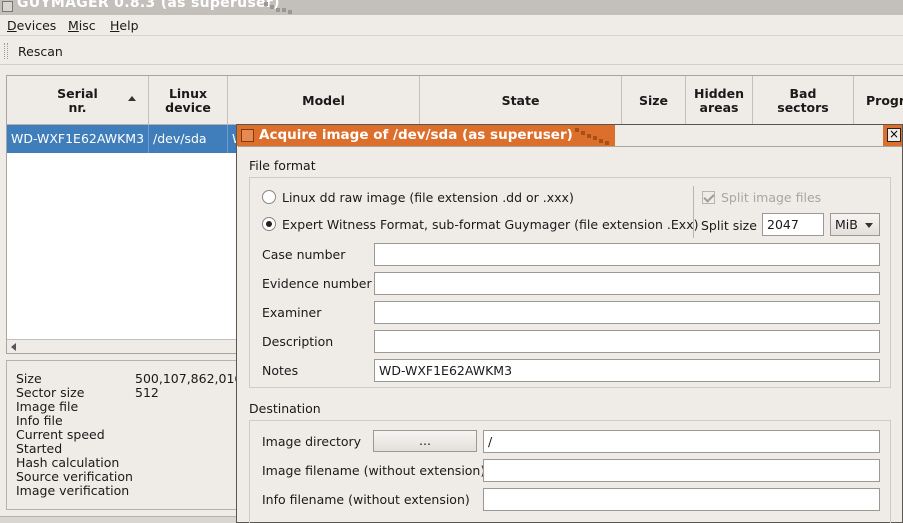  What do you see at coordinates (693, 212) in the screenshot?
I see `format-separator` at bounding box center [693, 212].